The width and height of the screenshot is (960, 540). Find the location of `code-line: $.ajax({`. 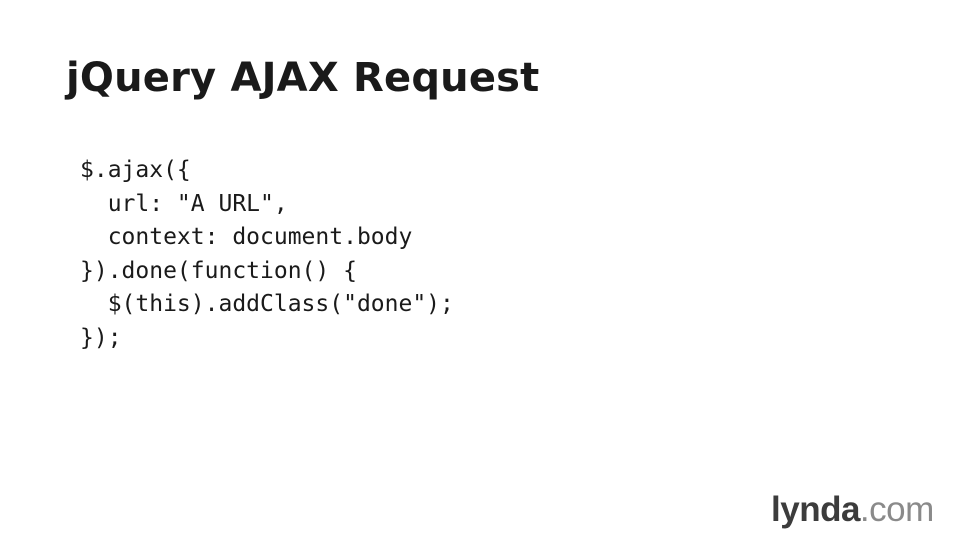

code-line: $.ajax({ is located at coordinates (135, 170).